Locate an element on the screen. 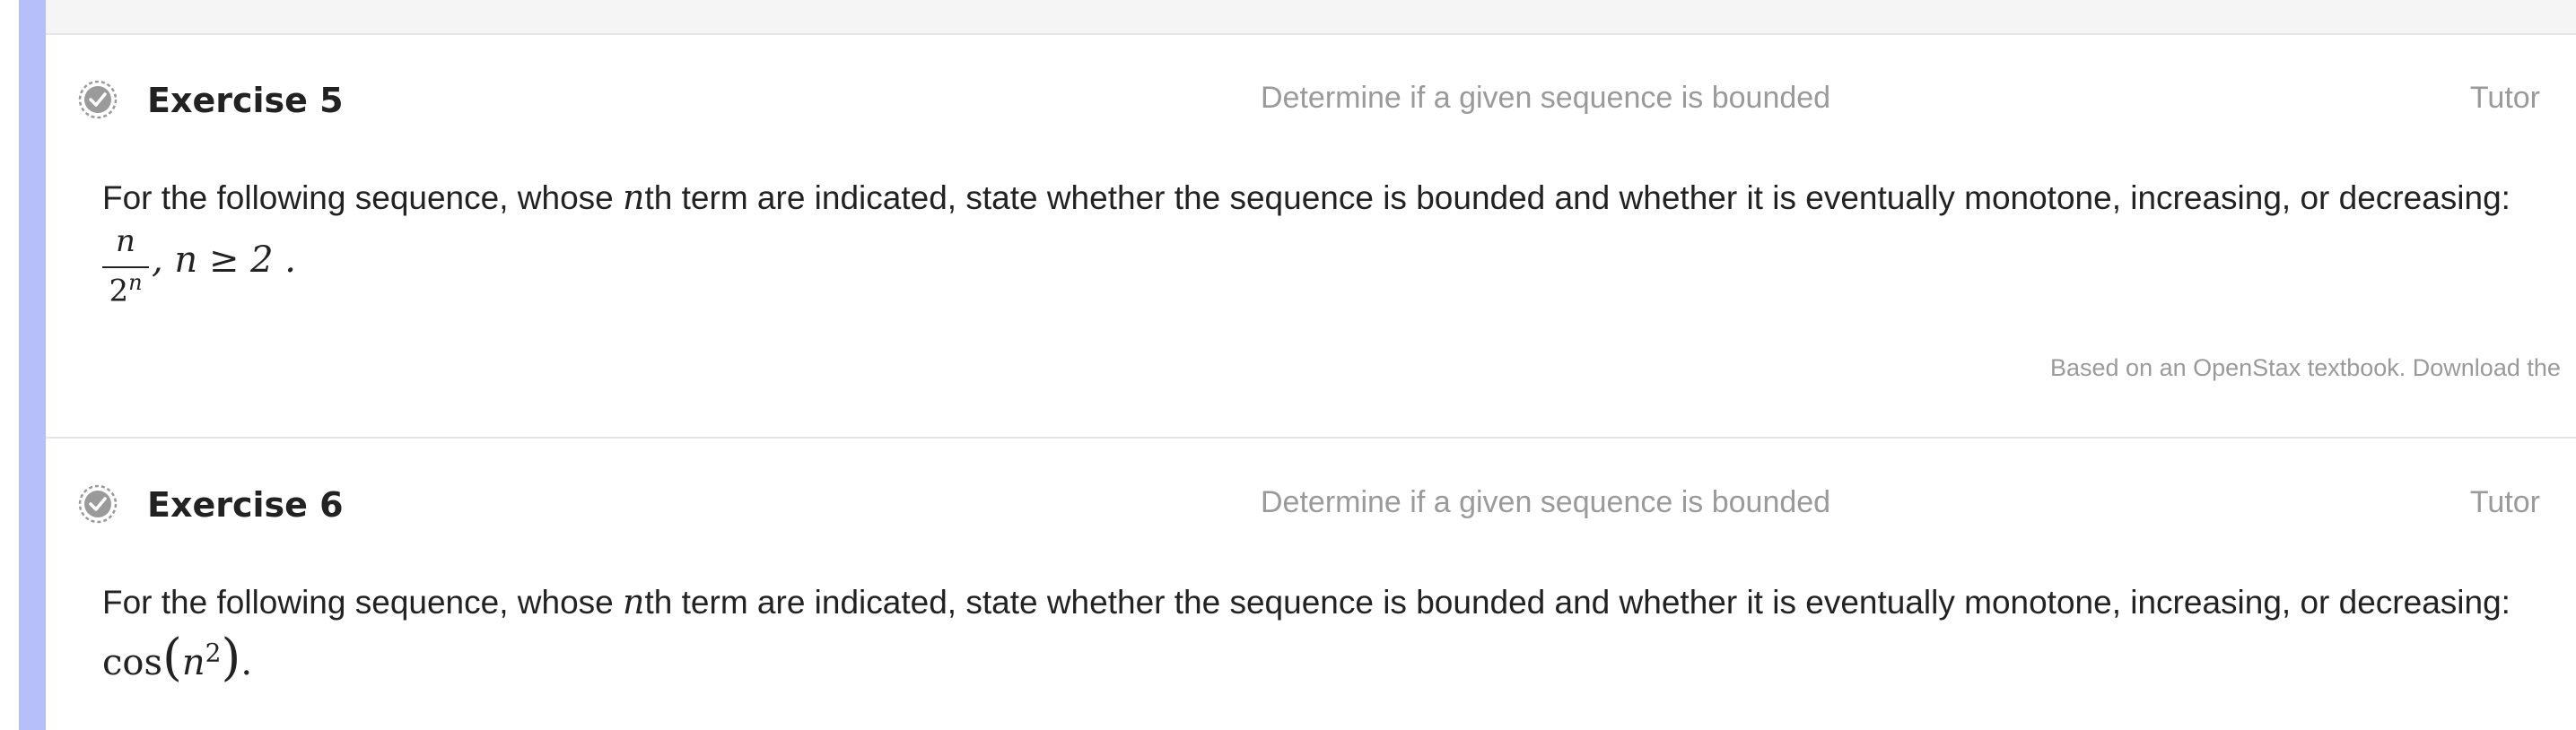  cos-argument-exponent: 2 is located at coordinates (214, 653).